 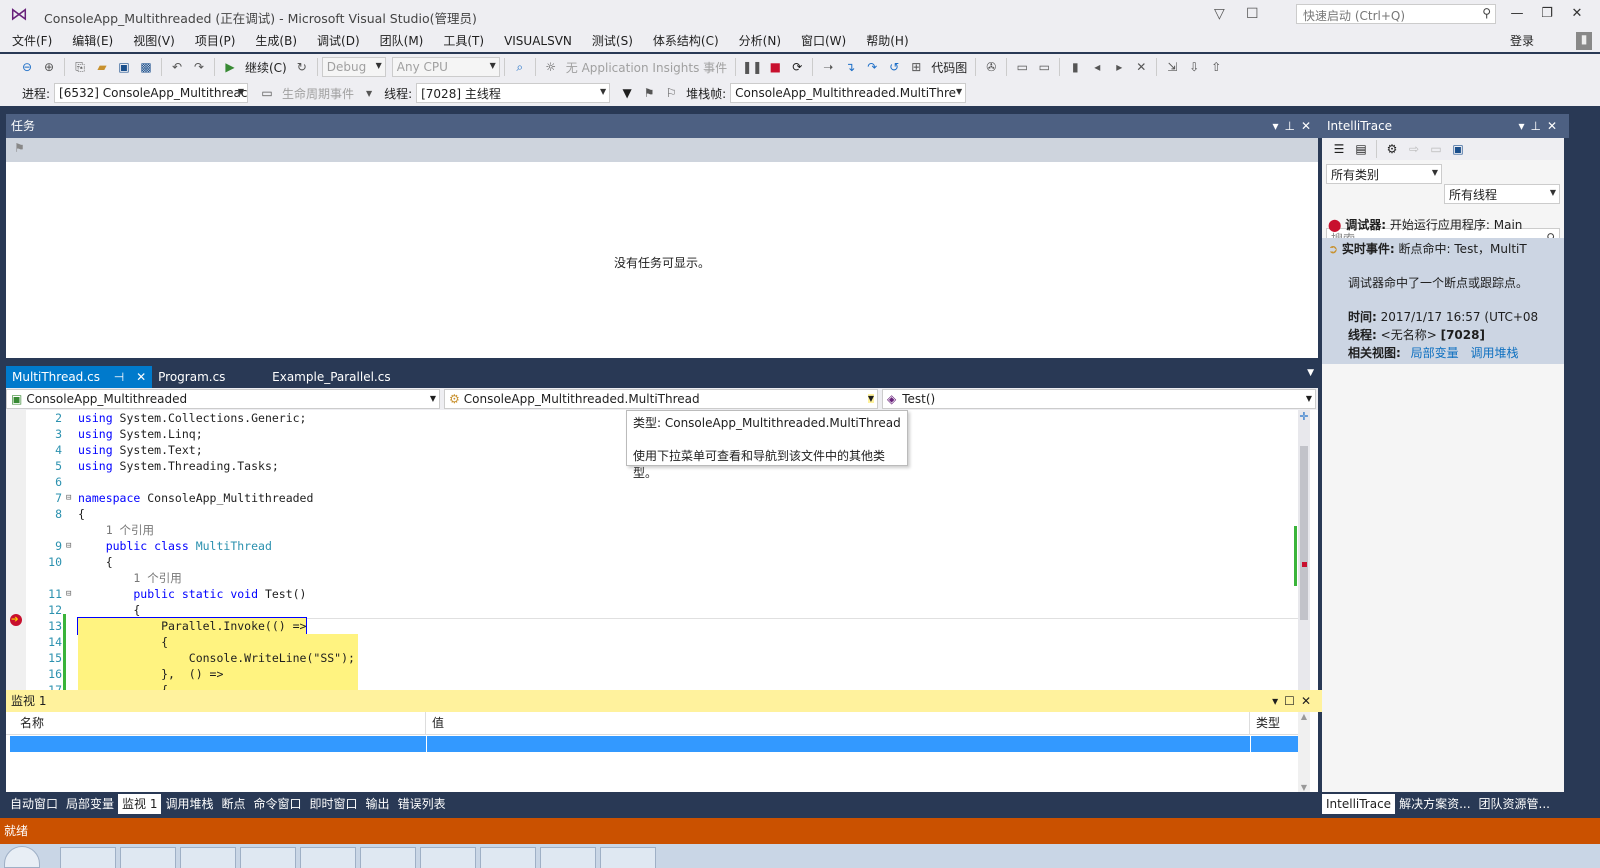 I want to click on save-all-icon: ▩, so click(x=146, y=67).